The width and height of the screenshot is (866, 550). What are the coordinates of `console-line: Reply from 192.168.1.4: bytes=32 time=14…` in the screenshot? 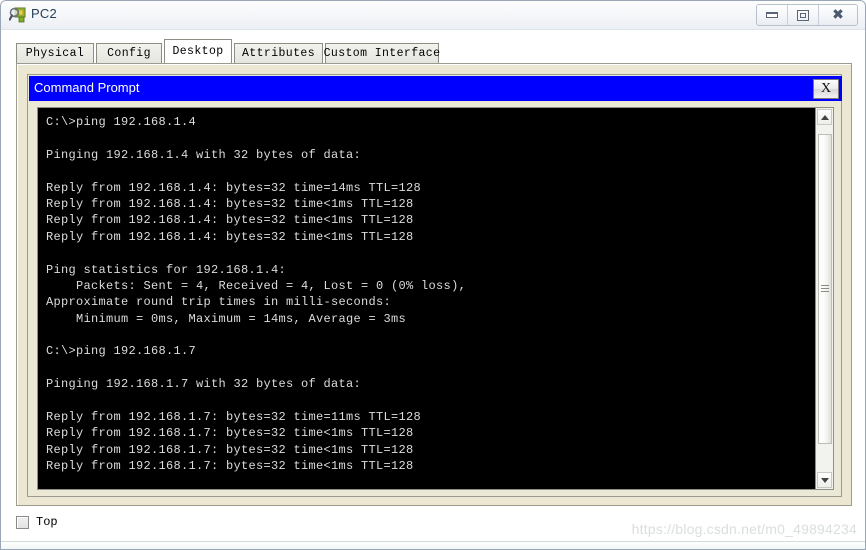 It's located at (234, 187).